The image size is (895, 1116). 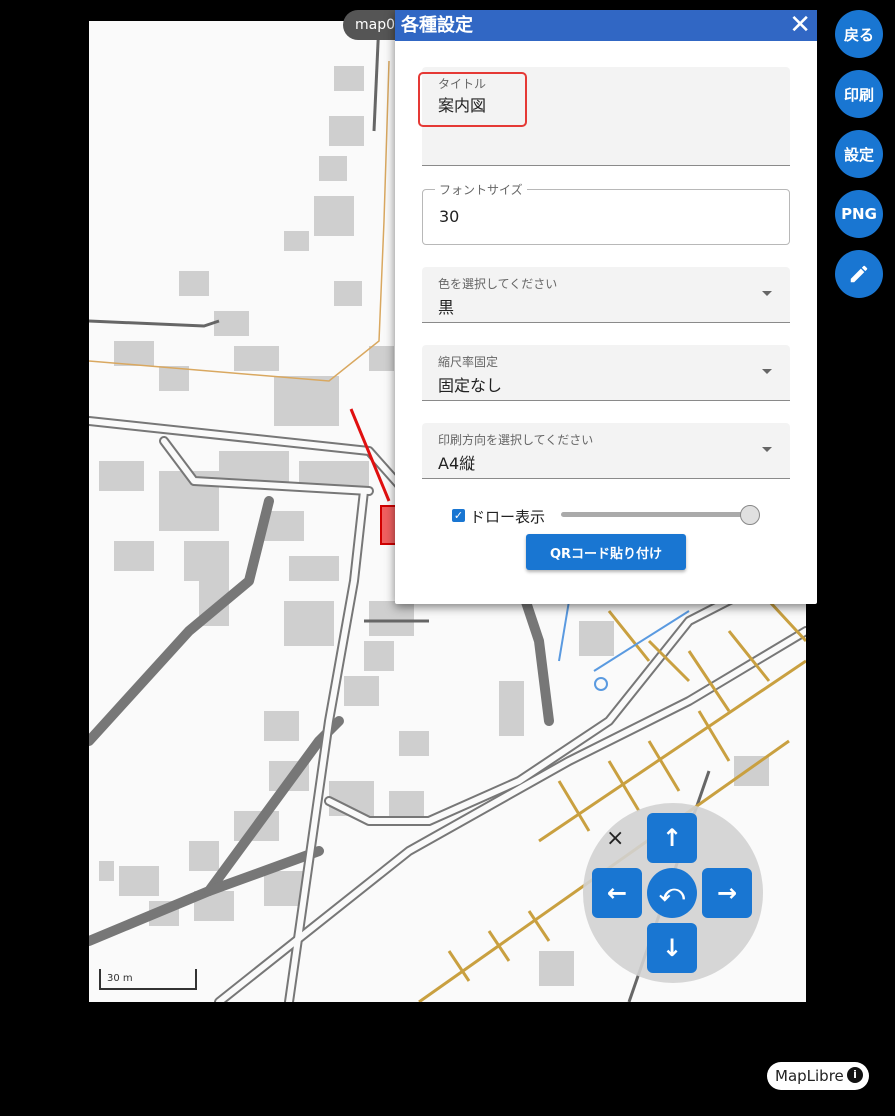 I want to click on pan-right-button: →, so click(x=727, y=893).